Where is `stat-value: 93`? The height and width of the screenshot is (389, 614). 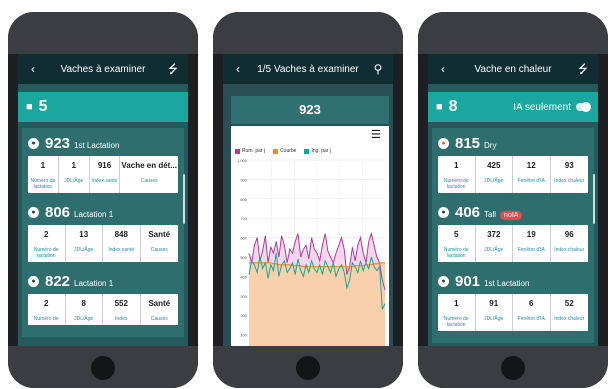 stat-value: 93 is located at coordinates (569, 165).